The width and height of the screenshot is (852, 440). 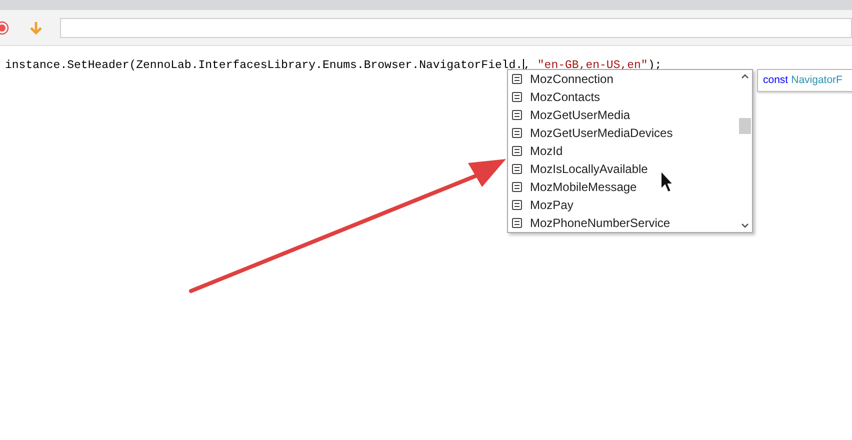 What do you see at coordinates (36, 28) in the screenshot?
I see `down-arrow-icon` at bounding box center [36, 28].